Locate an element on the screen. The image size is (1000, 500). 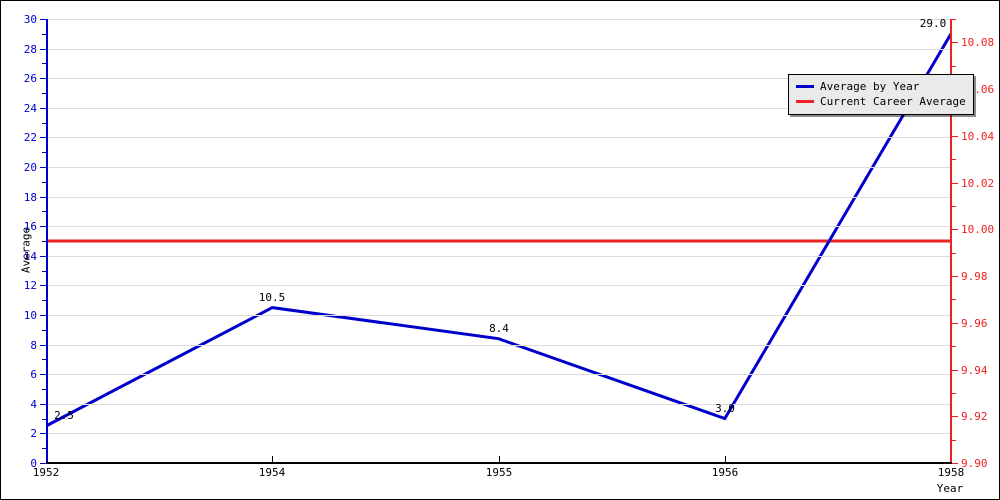
legend-item-average-by-year: Average by Year is located at coordinates (881, 86).